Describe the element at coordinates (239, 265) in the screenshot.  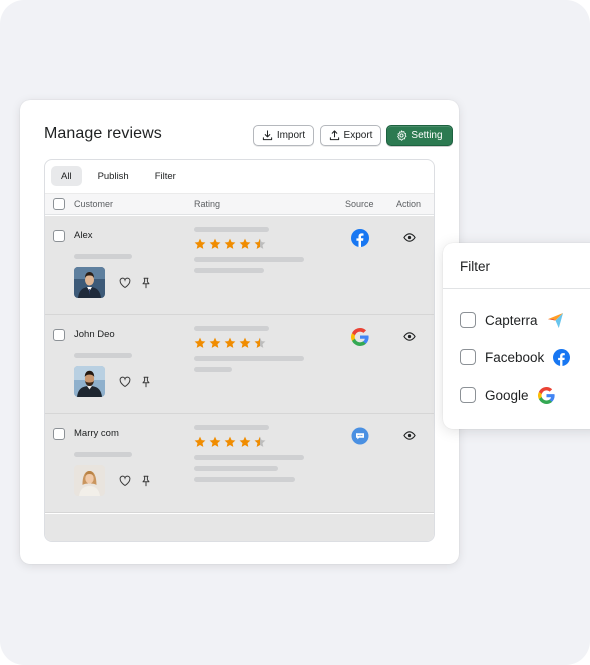
I see `table-row: Alex` at that location.